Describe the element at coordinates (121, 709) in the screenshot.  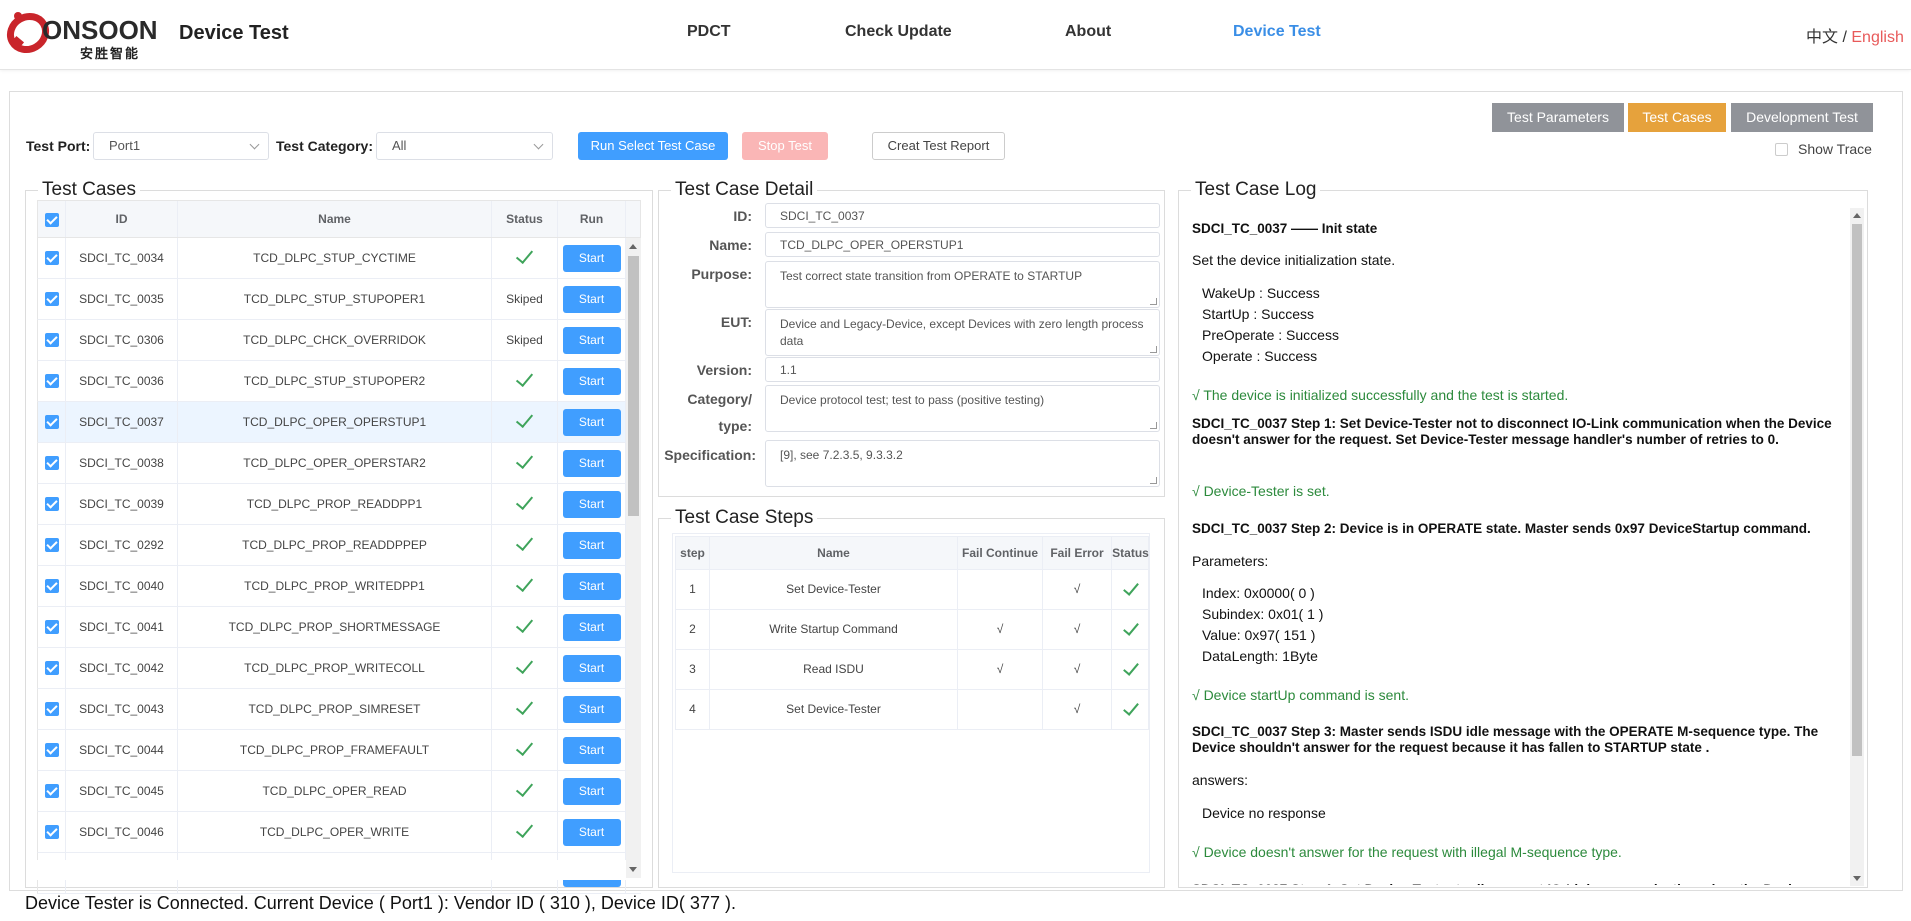
I see `row-id: SDCI_TC_0043` at that location.